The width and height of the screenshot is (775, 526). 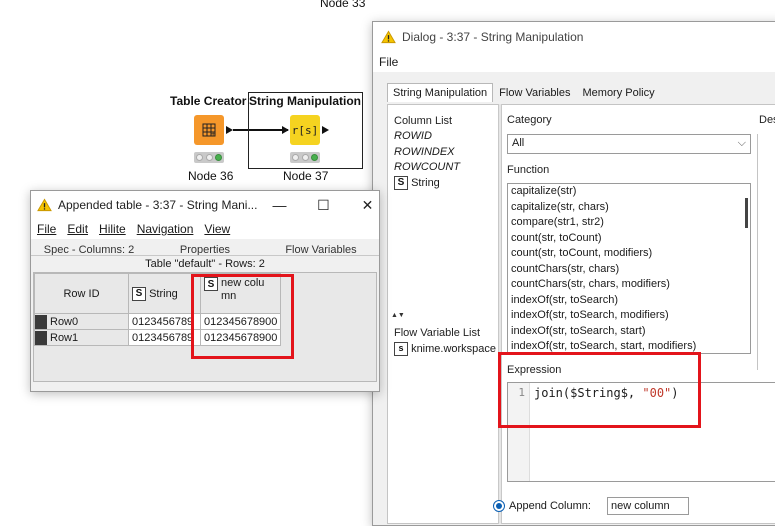 I want to click on row-id-label: Row0, so click(x=64, y=321).